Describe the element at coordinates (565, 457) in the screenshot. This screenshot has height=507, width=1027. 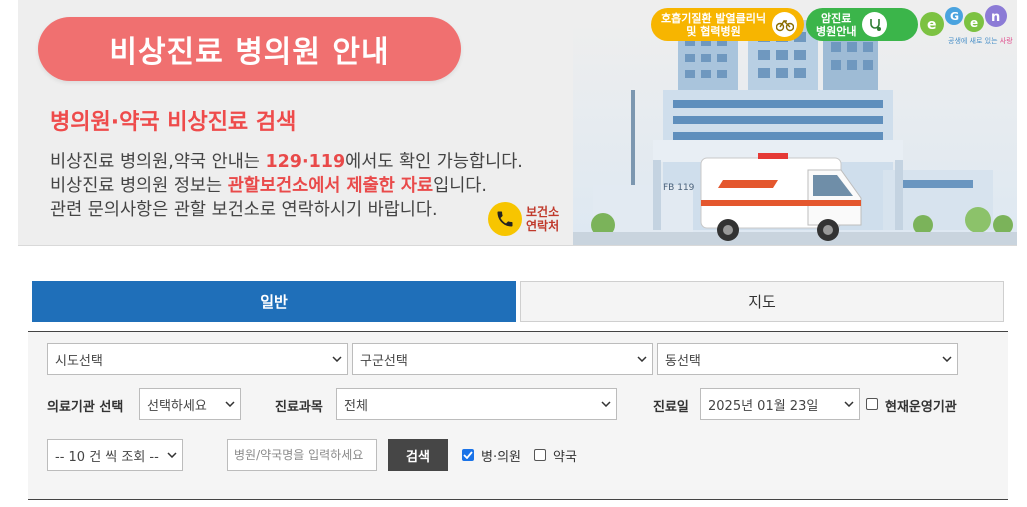
I see `pharmacy-label: 약국` at that location.